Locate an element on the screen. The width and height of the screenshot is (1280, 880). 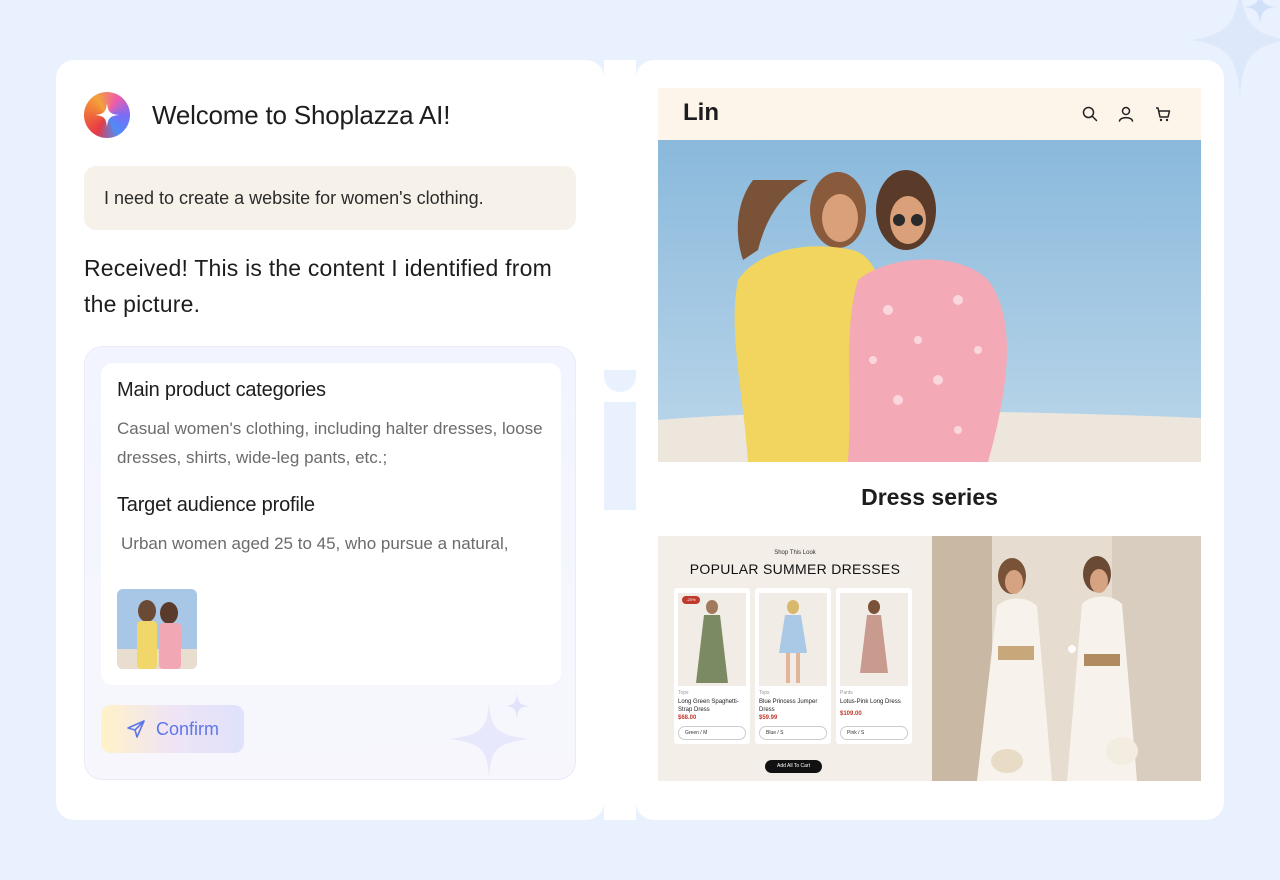
uploaded-image-thumbnail is located at coordinates (157, 629).